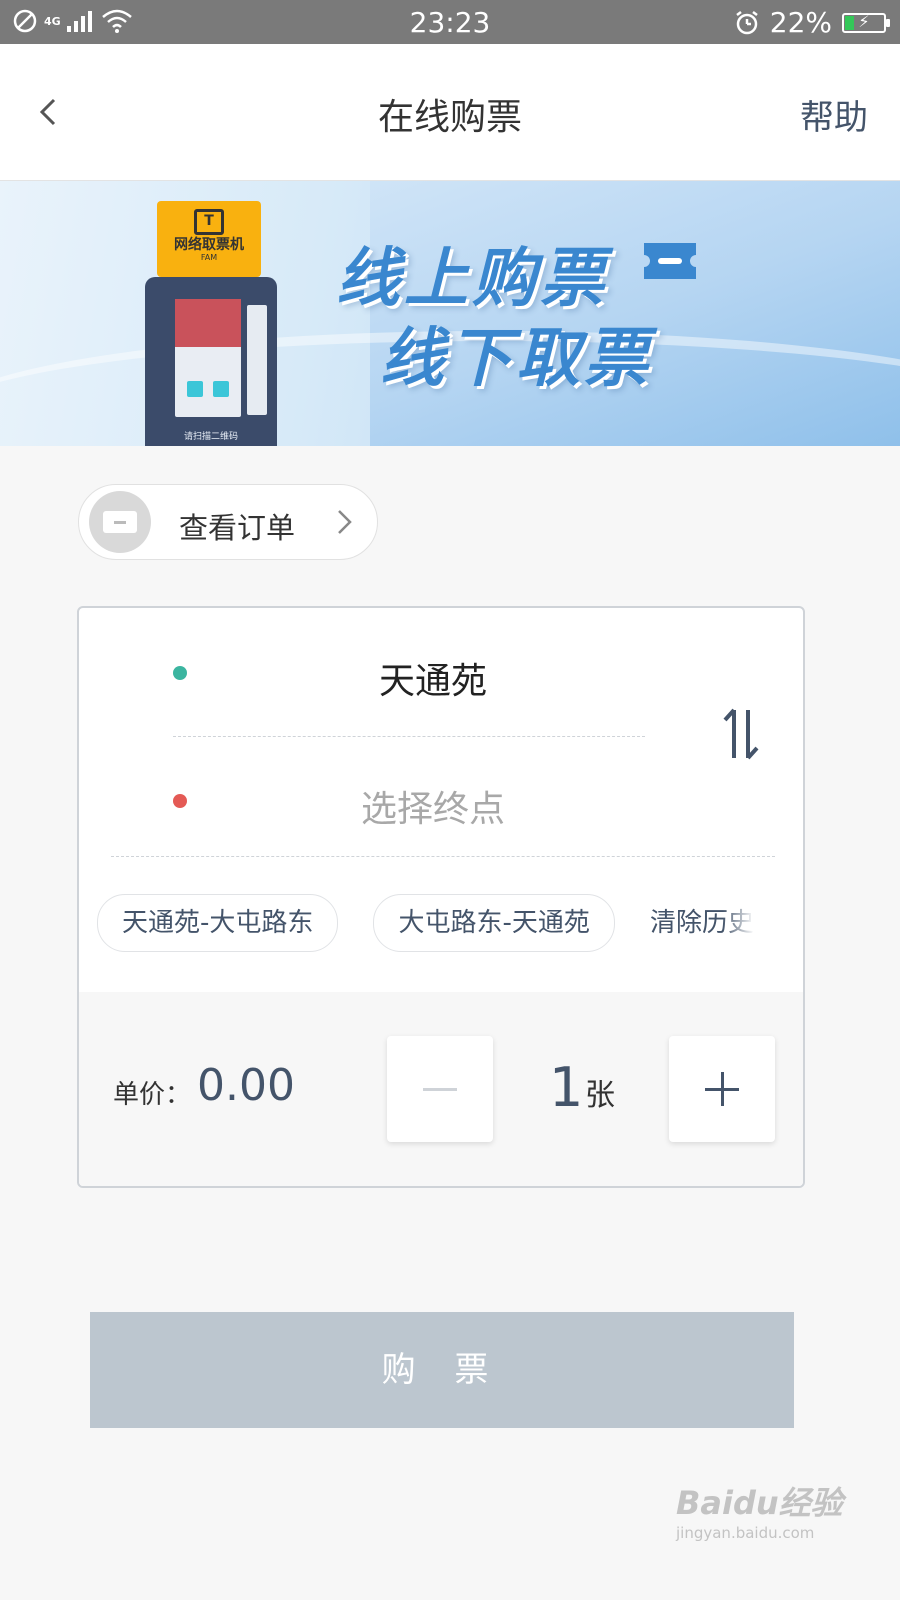  Describe the element at coordinates (152, 1095) in the screenshot. I see `unit-price-label: 单价：` at that location.